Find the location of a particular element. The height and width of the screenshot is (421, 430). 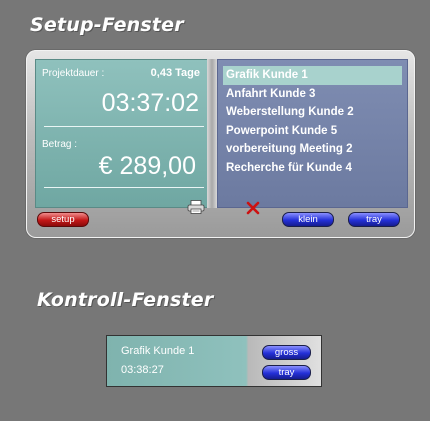

close-icon is located at coordinates (253, 208).